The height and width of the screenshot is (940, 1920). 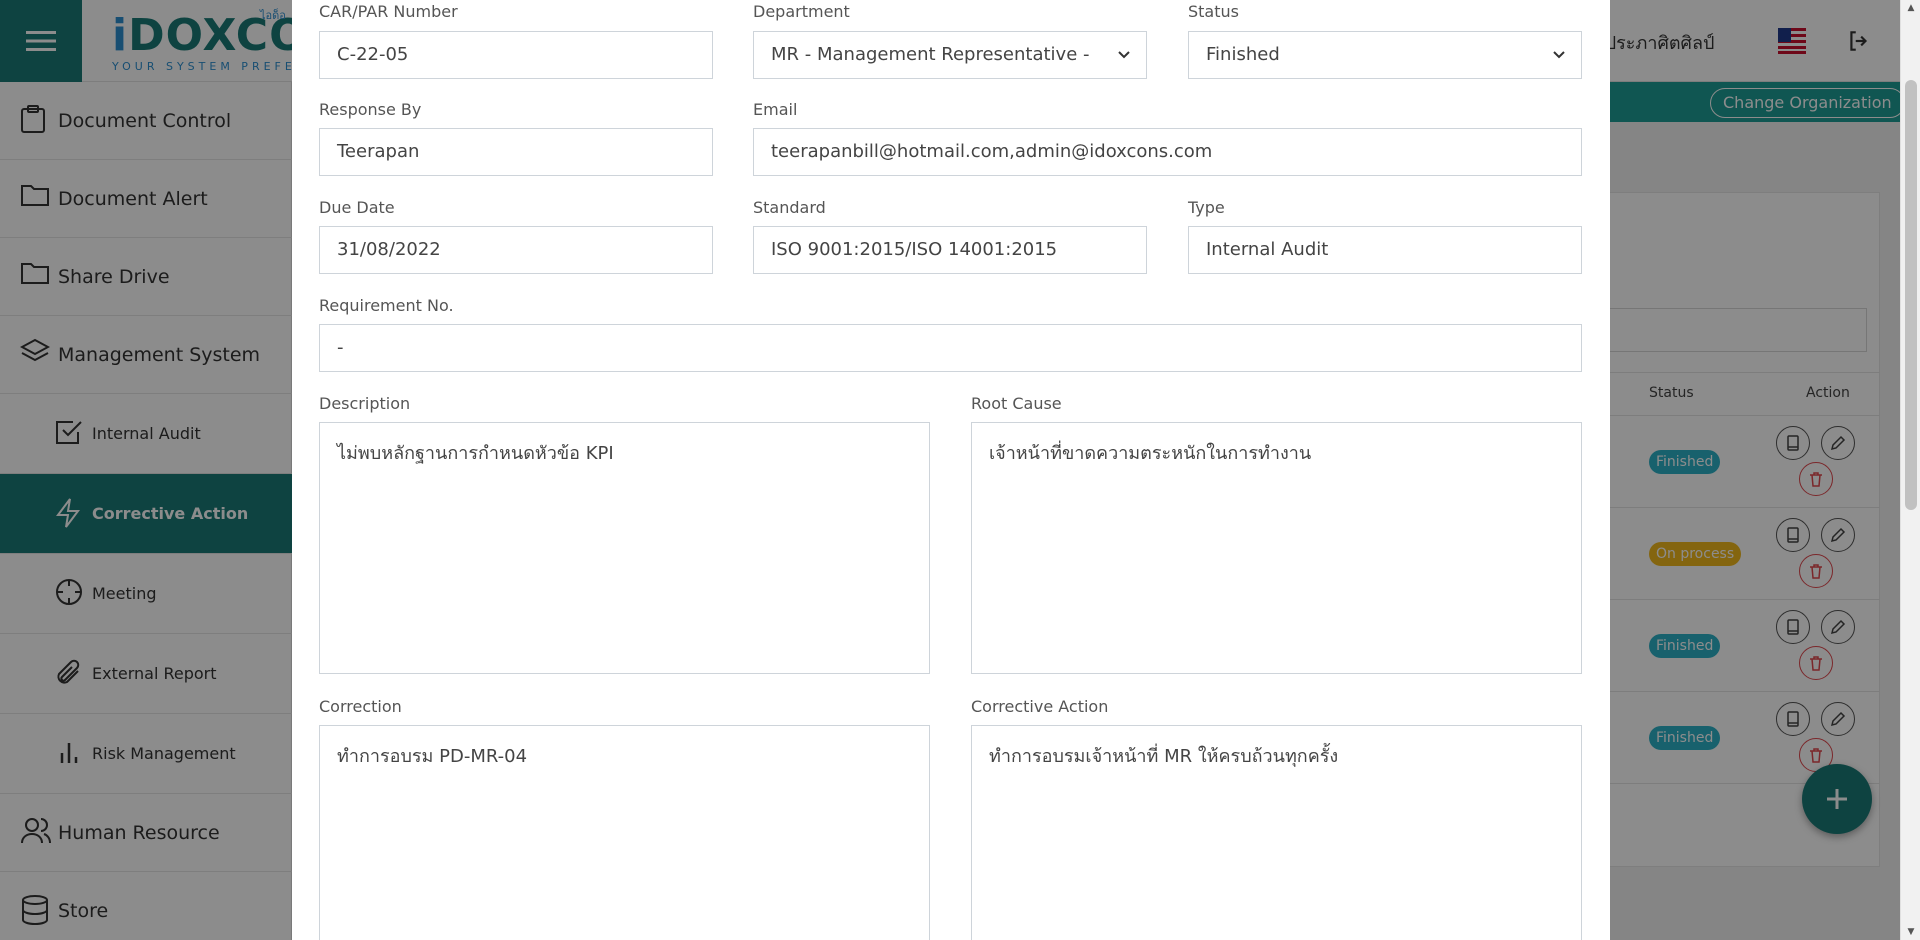 I want to click on type-field: Internal Audit, so click(x=1385, y=250).